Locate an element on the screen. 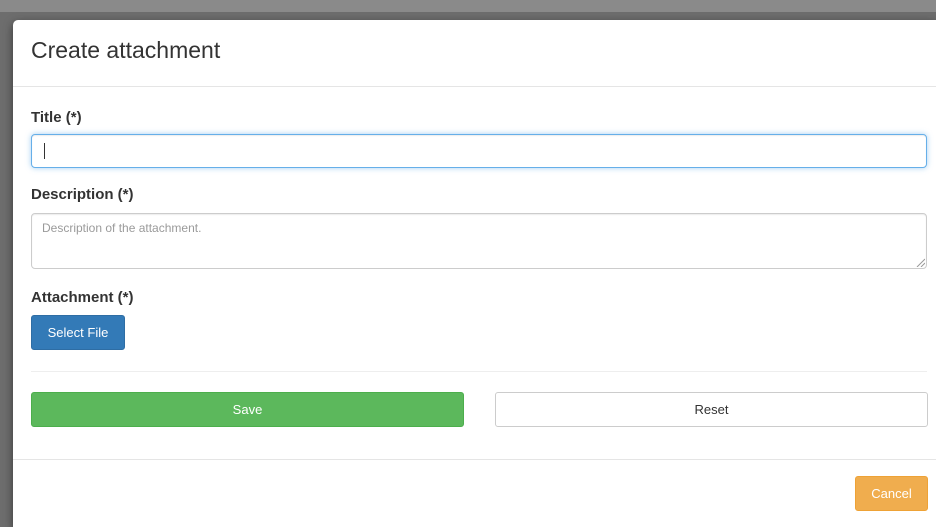 The image size is (936, 527). modal-header: Create attachment is located at coordinates (474, 53).